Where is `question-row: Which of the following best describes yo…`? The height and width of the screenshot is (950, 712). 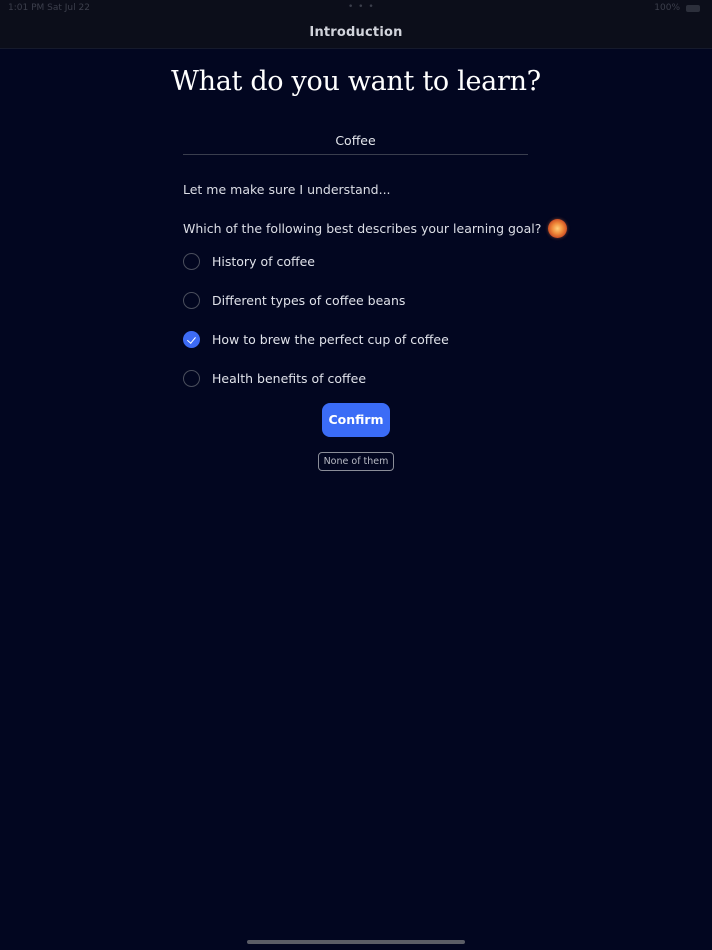 question-row: Which of the following best describes yo… is located at coordinates (375, 228).